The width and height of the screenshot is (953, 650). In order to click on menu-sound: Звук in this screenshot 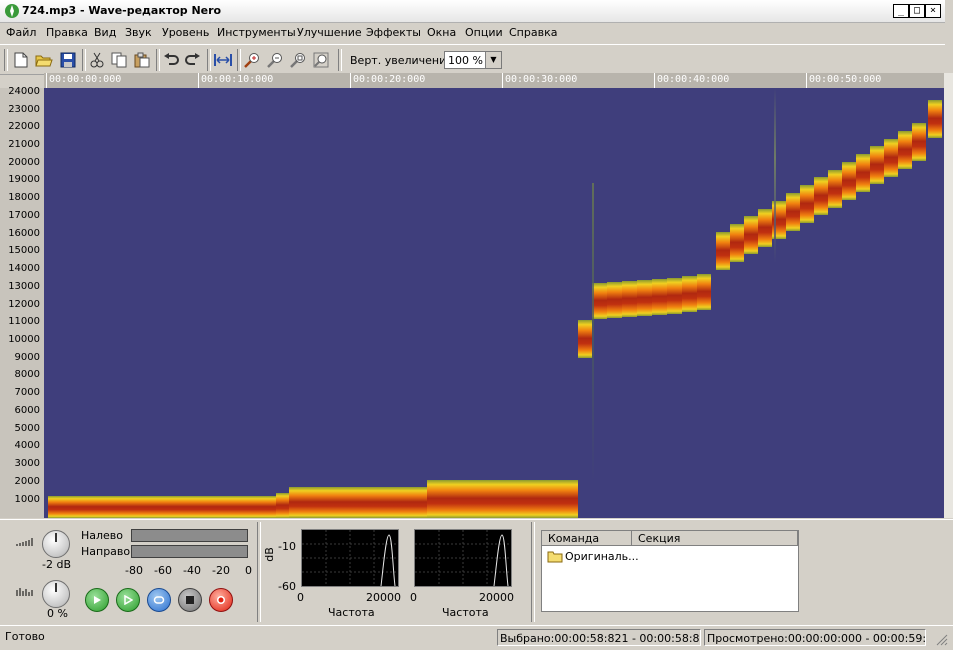, I will do `click(138, 32)`.